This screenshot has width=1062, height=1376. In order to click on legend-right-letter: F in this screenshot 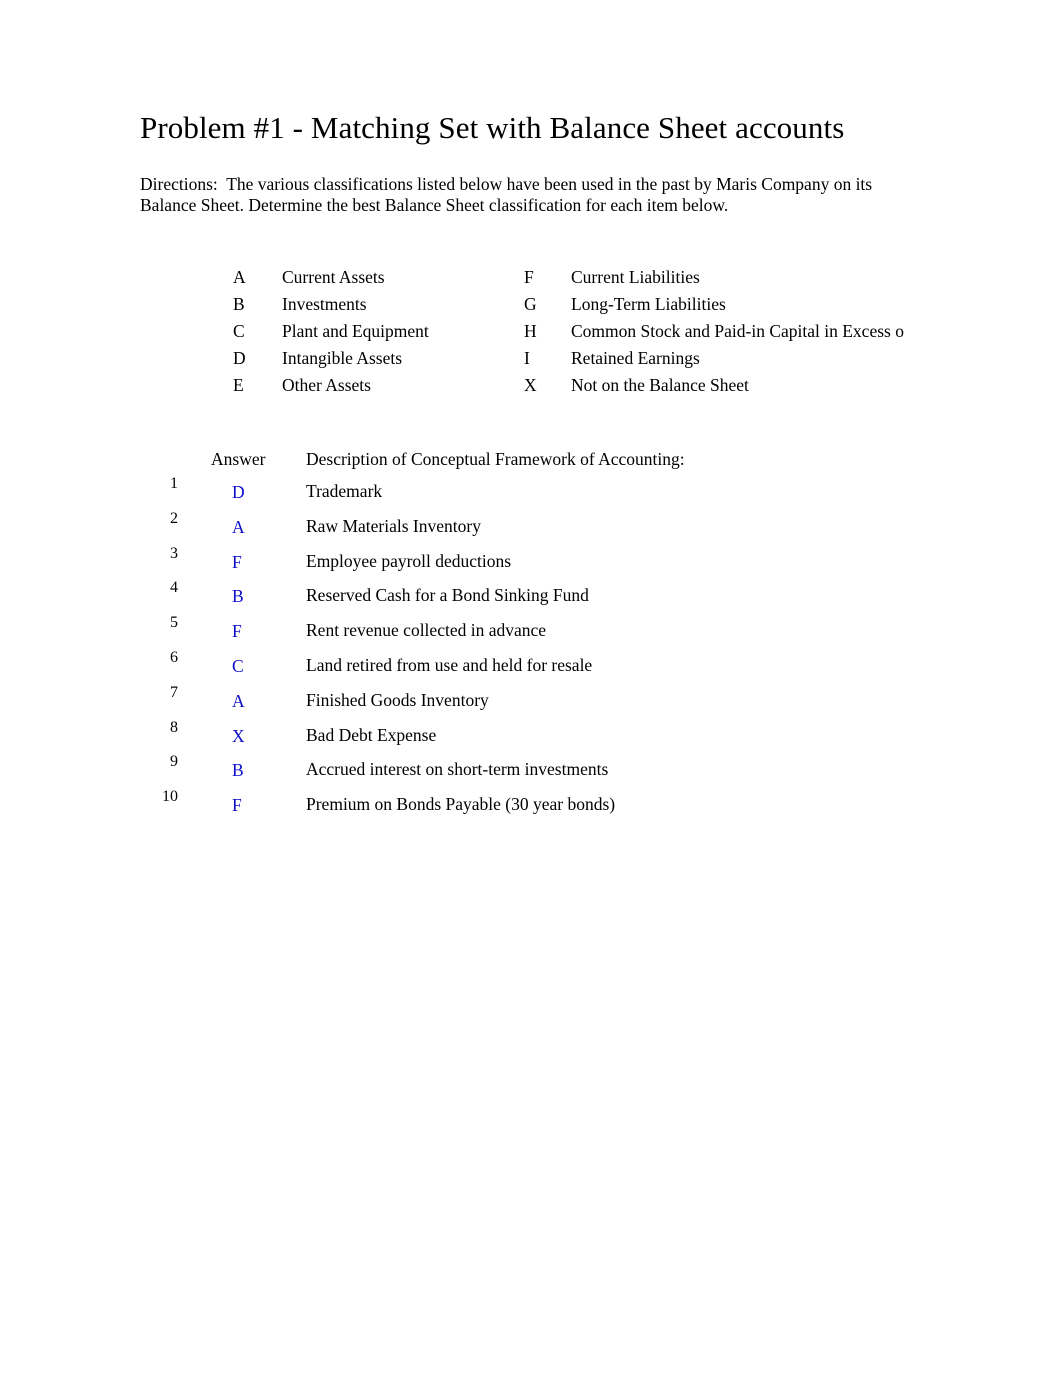, I will do `click(529, 277)`.